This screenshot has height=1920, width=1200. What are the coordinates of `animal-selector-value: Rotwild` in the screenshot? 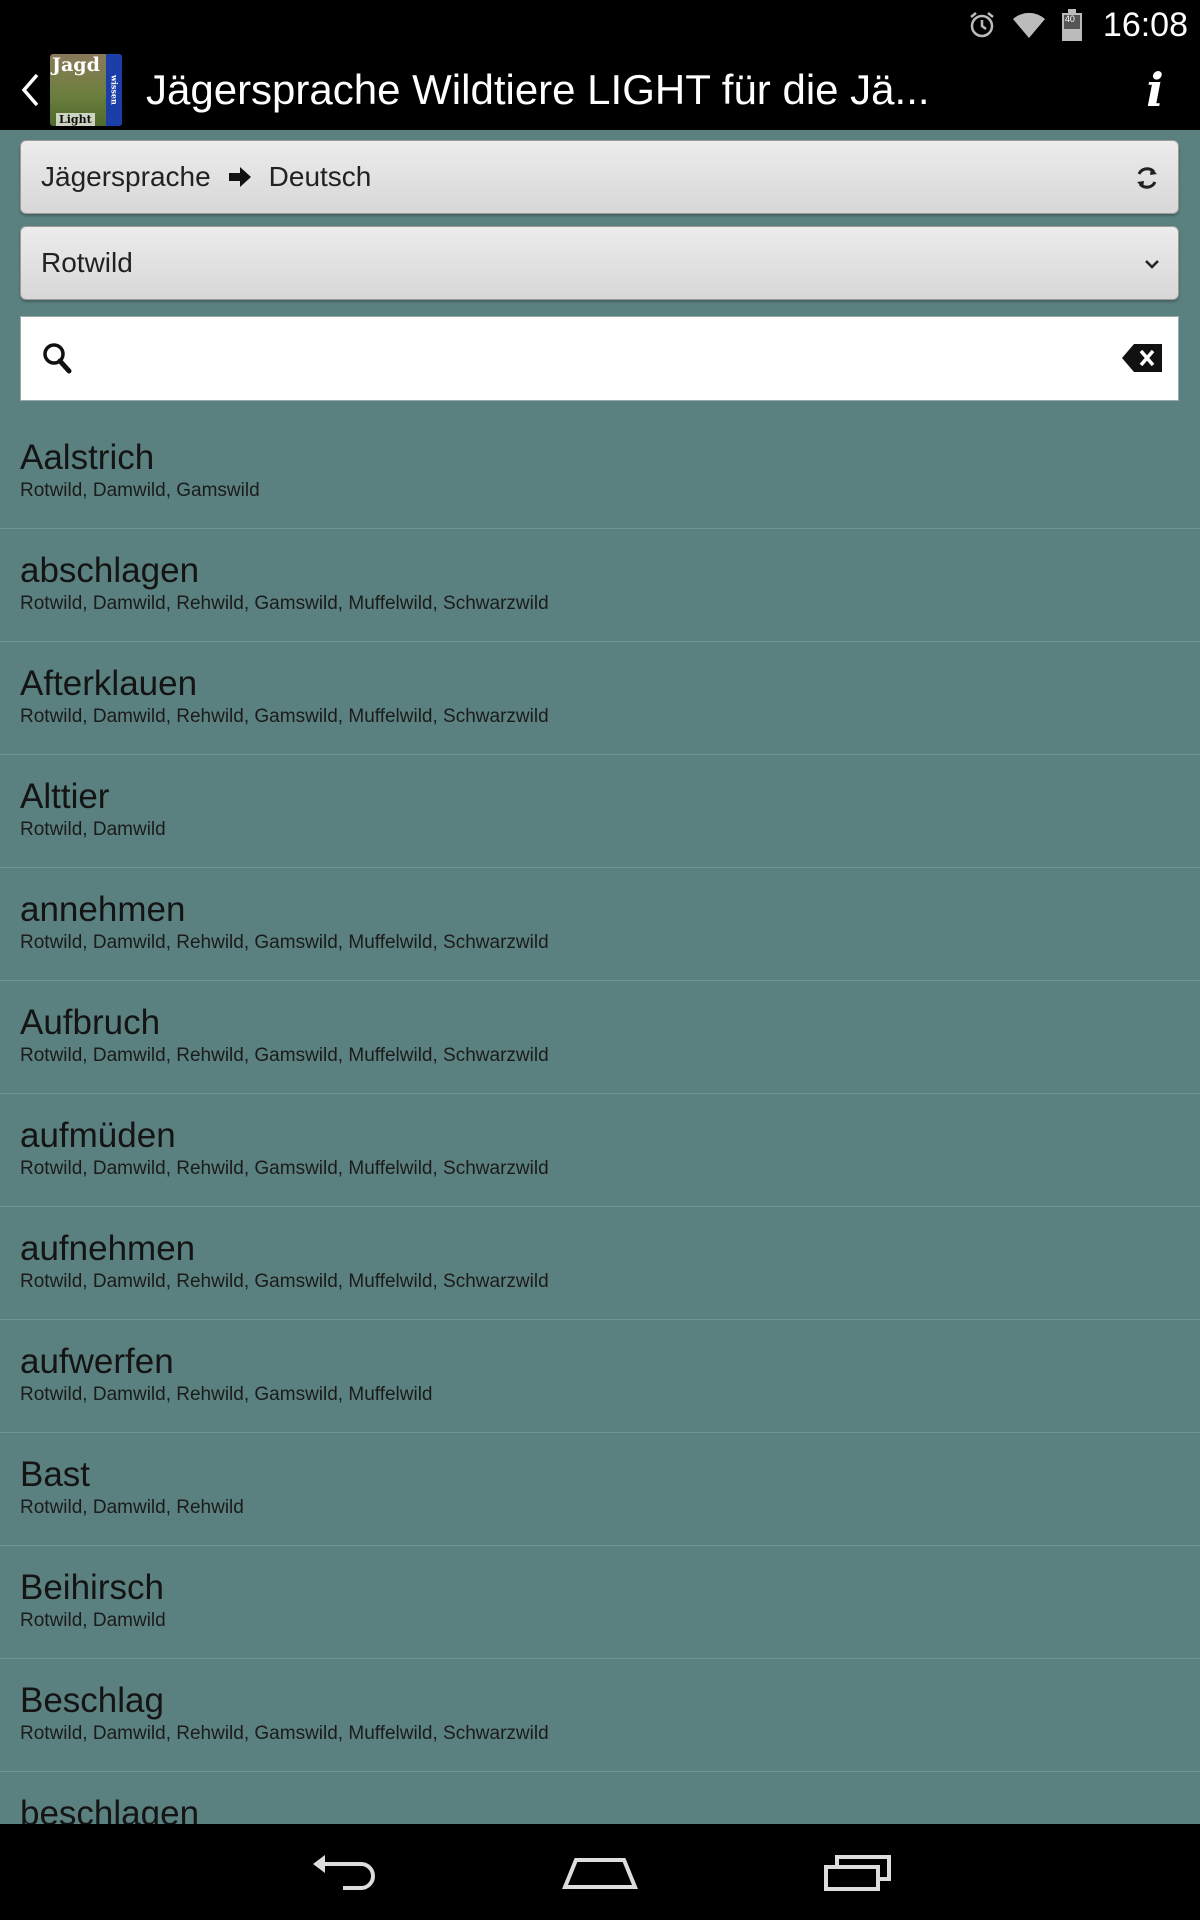 It's located at (87, 262).